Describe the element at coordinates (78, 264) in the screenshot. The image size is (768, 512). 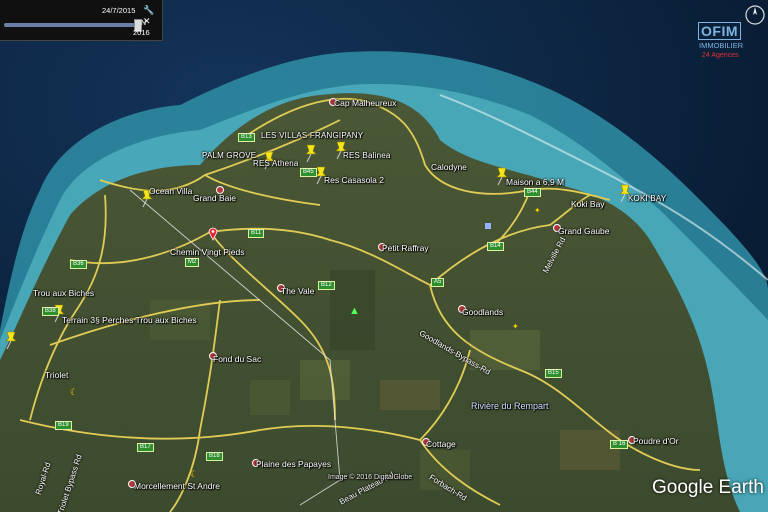
I see `road-shield: B36` at that location.